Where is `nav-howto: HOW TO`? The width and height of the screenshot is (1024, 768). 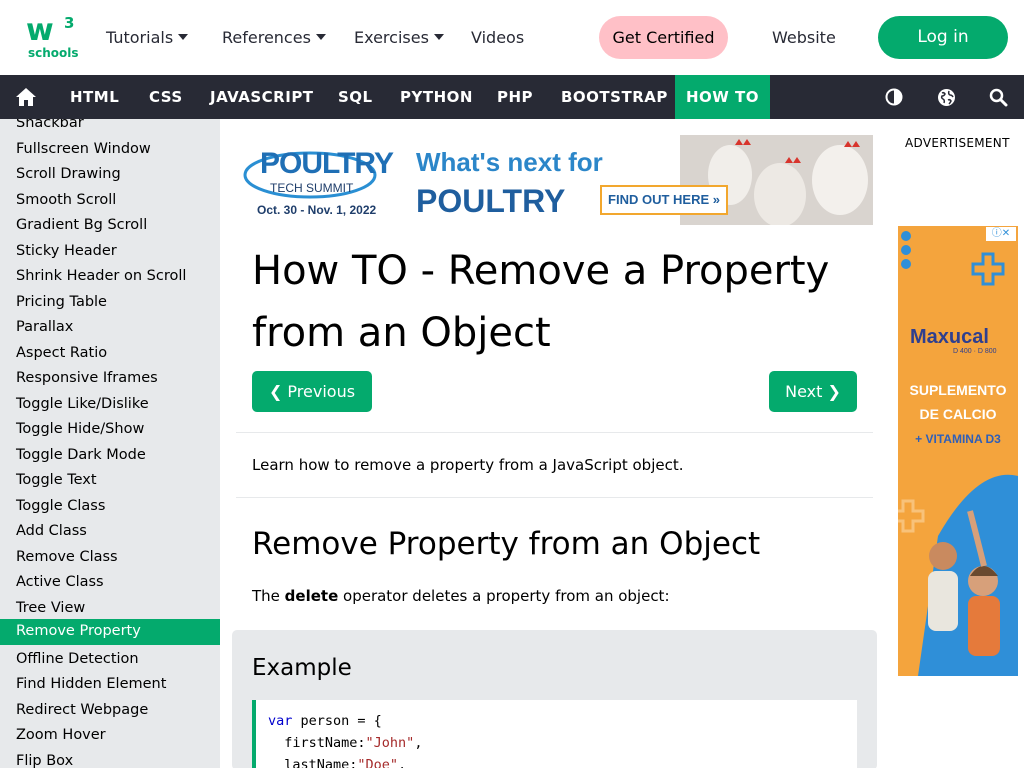
nav-howto: HOW TO is located at coordinates (722, 97).